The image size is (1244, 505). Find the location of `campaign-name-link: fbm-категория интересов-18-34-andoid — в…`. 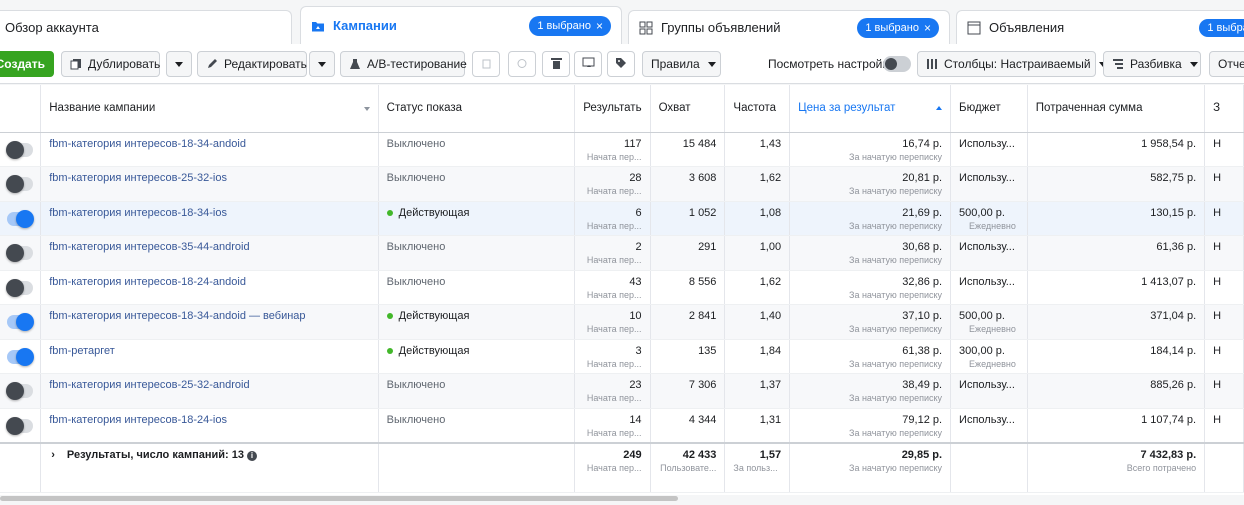

campaign-name-link: fbm-категория интересов-18-34-andoid — в… is located at coordinates (177, 316).